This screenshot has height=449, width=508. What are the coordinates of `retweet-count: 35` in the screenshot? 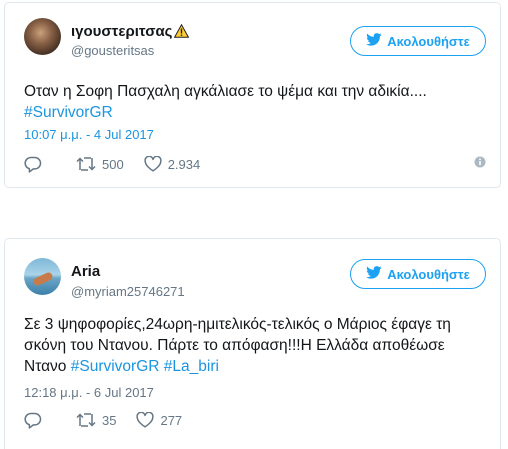 It's located at (109, 420).